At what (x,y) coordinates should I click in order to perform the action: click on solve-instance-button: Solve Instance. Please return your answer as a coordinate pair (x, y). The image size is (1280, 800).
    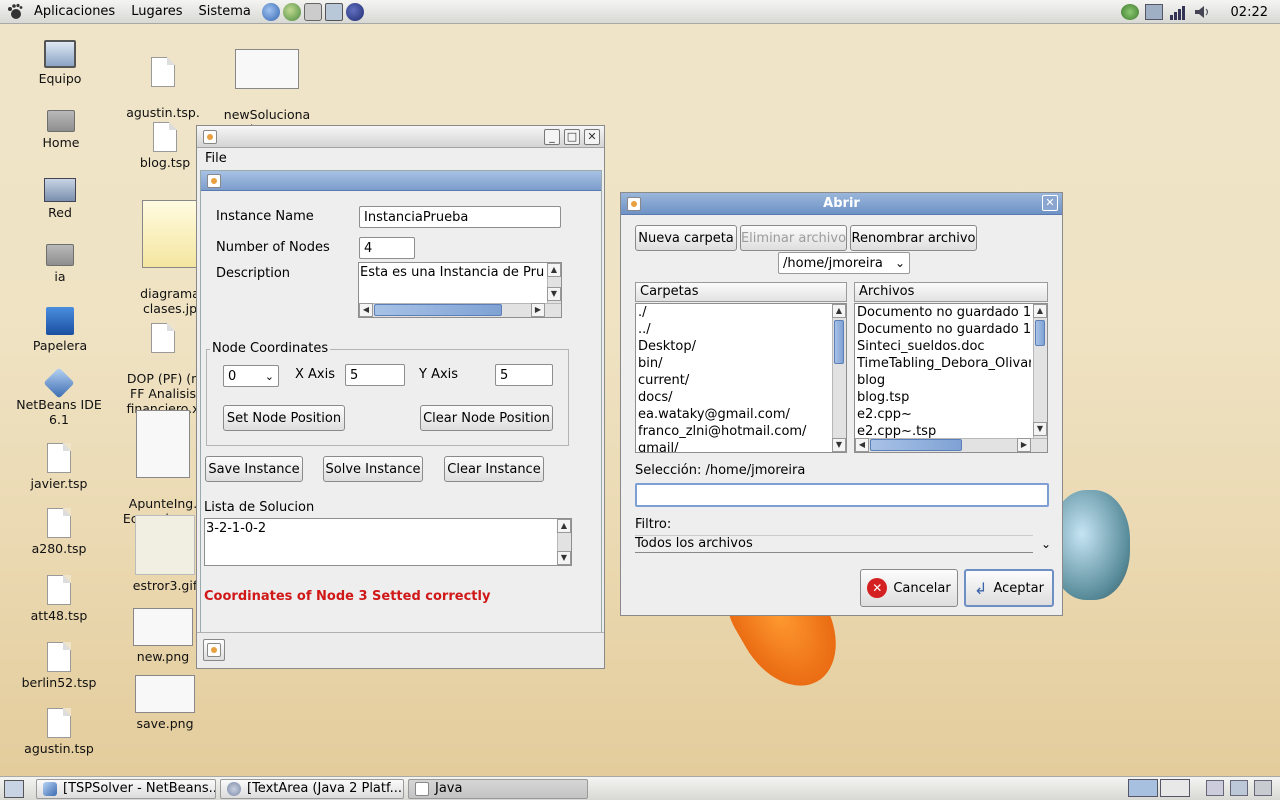
    Looking at the image, I should click on (373, 469).